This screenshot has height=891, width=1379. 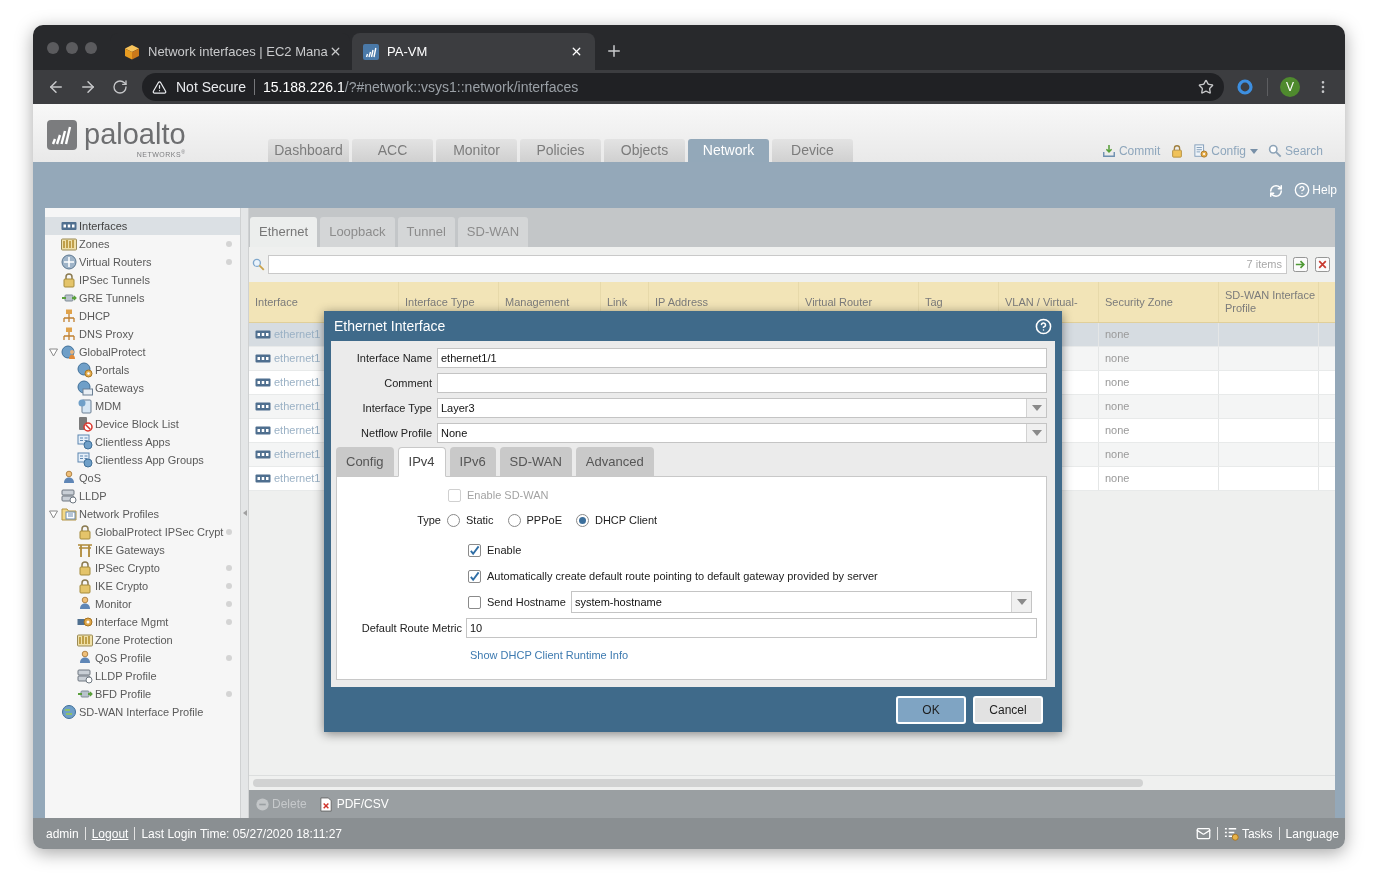 I want to click on refresh-icon, so click(x=1276, y=191).